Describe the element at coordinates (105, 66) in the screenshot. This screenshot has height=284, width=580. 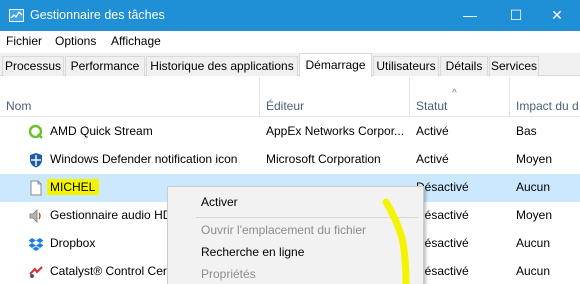
I see `tab-performance: Performance` at that location.